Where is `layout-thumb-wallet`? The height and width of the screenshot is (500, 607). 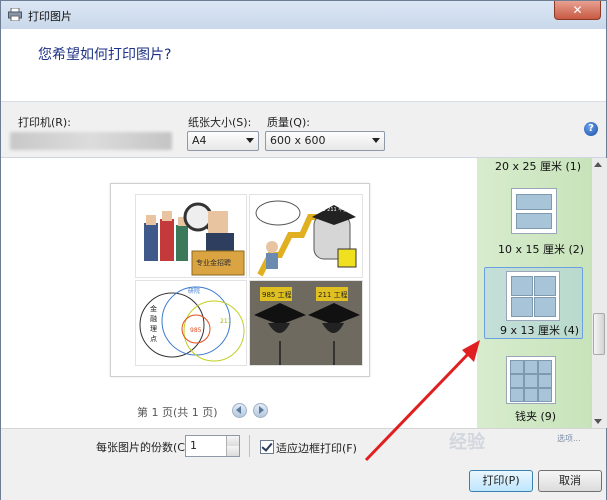 layout-thumb-wallet is located at coordinates (531, 380).